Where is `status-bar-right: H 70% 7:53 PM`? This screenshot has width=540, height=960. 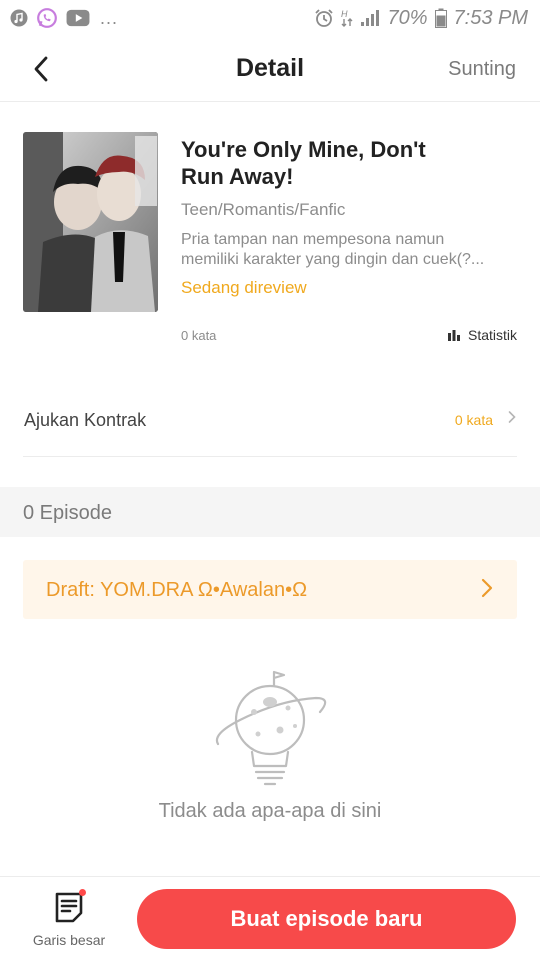
status-bar-right: H 70% 7:53 PM is located at coordinates (421, 18).